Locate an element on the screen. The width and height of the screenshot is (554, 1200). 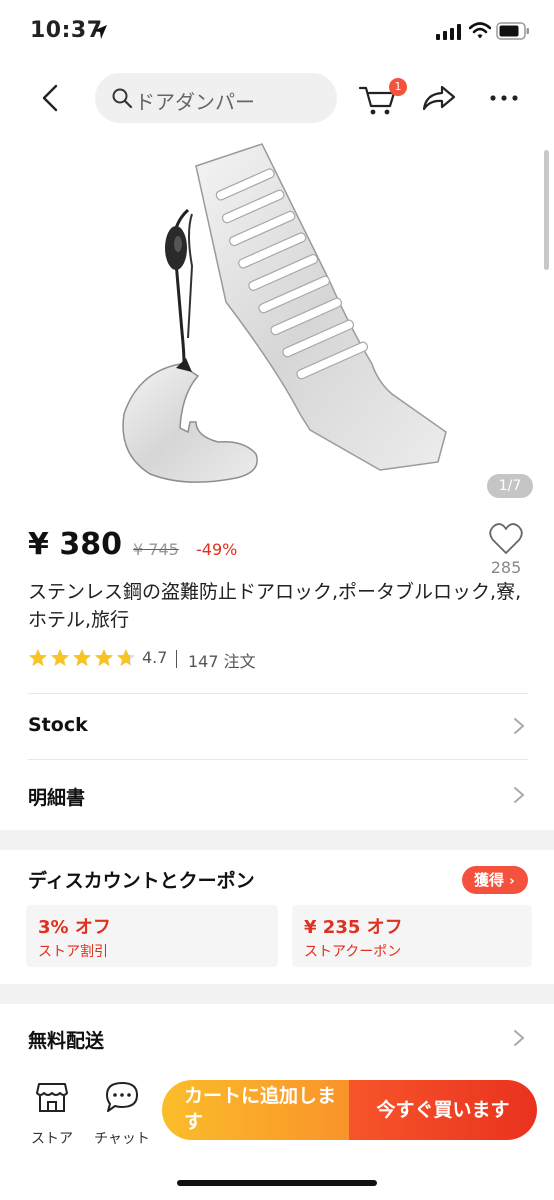
wishlist-count: 285 is located at coordinates (506, 567).